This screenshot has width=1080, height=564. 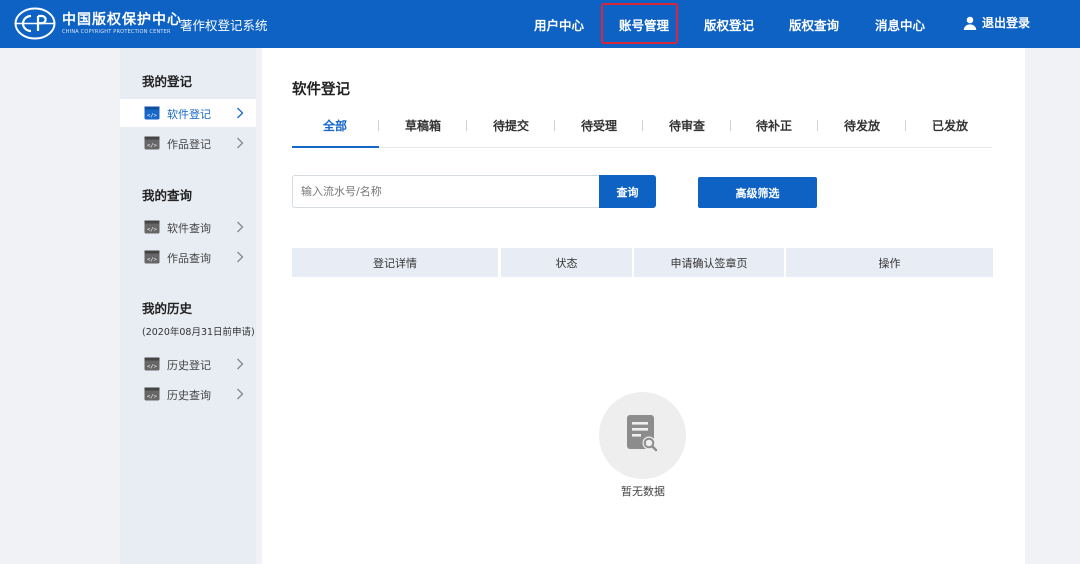 I want to click on sidebar-item-label: 作品查询, so click(x=189, y=258).